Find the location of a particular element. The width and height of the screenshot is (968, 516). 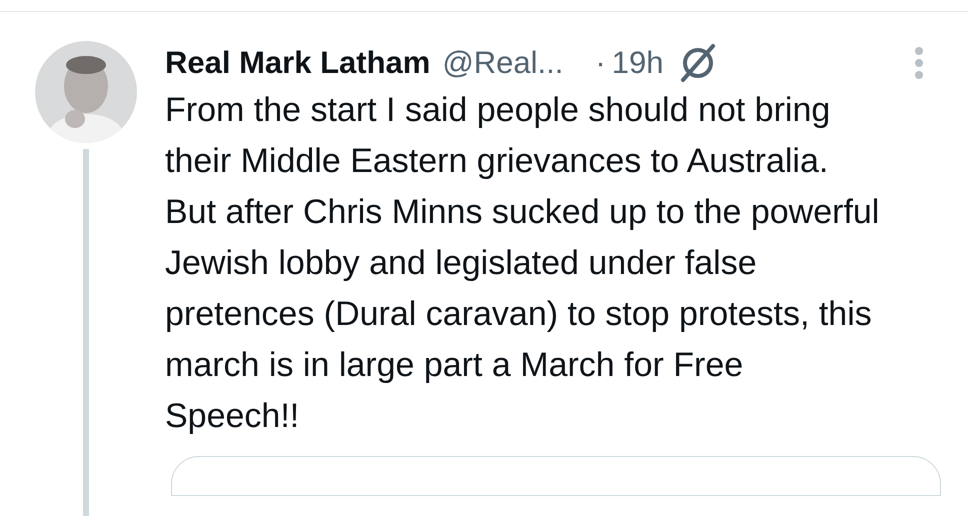

author-name: Real Mark Latham is located at coordinates (297, 63).